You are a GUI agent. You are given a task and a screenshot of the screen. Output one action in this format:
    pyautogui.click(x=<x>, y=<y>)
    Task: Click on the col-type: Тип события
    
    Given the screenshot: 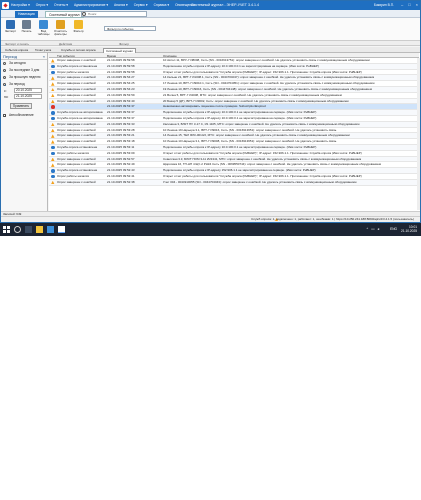 What is the action you would take?
    pyautogui.click(x=66, y=56)
    